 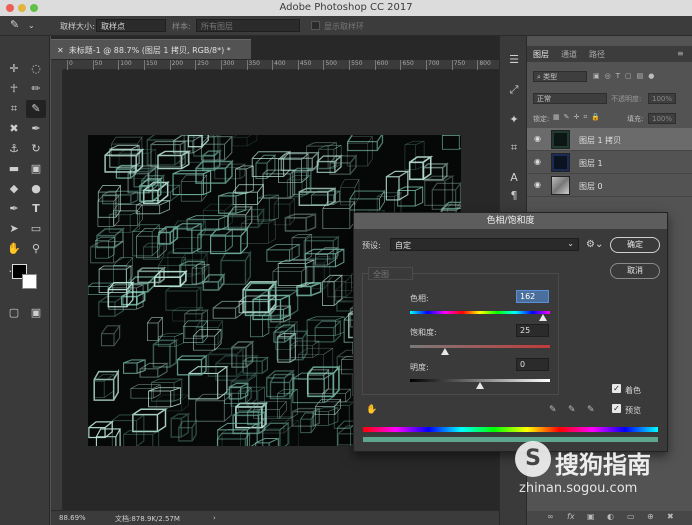 What do you see at coordinates (14, 69) in the screenshot?
I see `move-tool-icon: ✛` at bounding box center [14, 69].